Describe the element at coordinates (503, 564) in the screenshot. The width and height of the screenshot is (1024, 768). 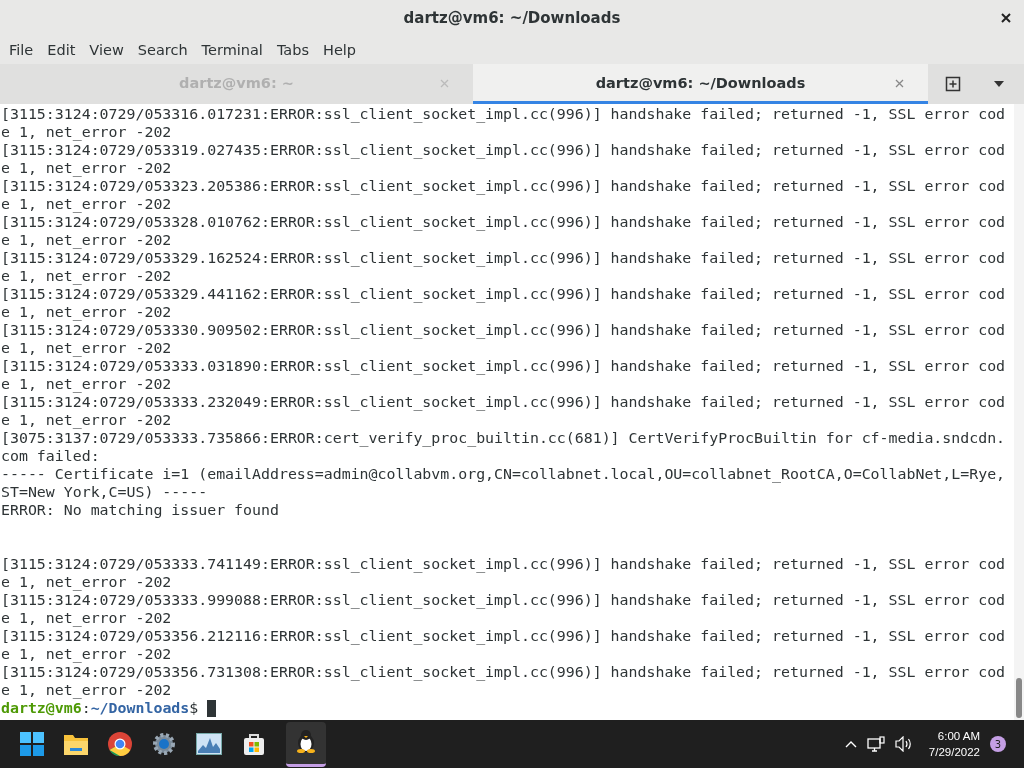
I see `terminal-line: [3115:3124:0729/053333.741149:ERROR:ssl_client_socket_impl.cc(996)] handshake failed; returned -1, SSL error cod` at that location.